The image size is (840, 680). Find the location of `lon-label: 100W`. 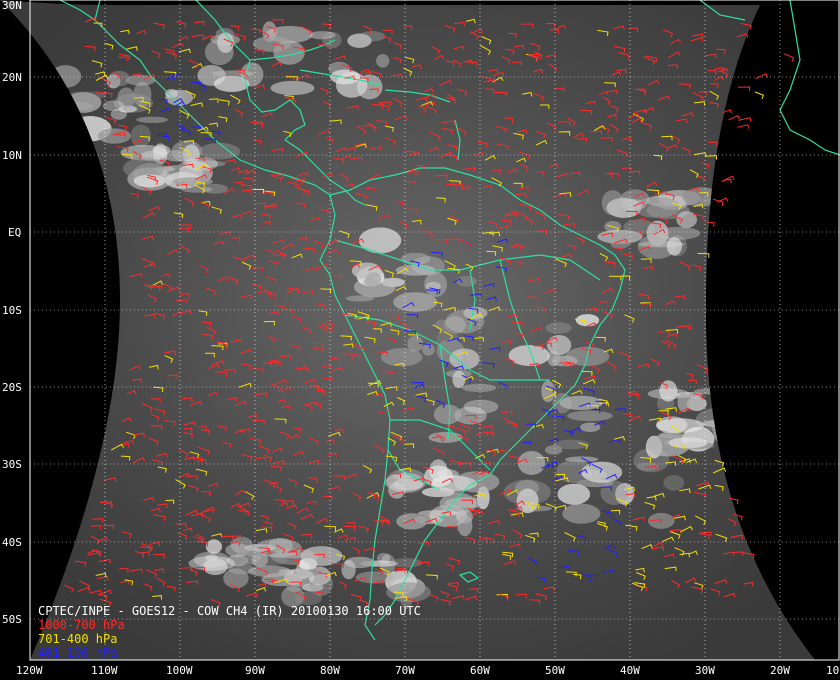

lon-label: 100W is located at coordinates (179, 670).